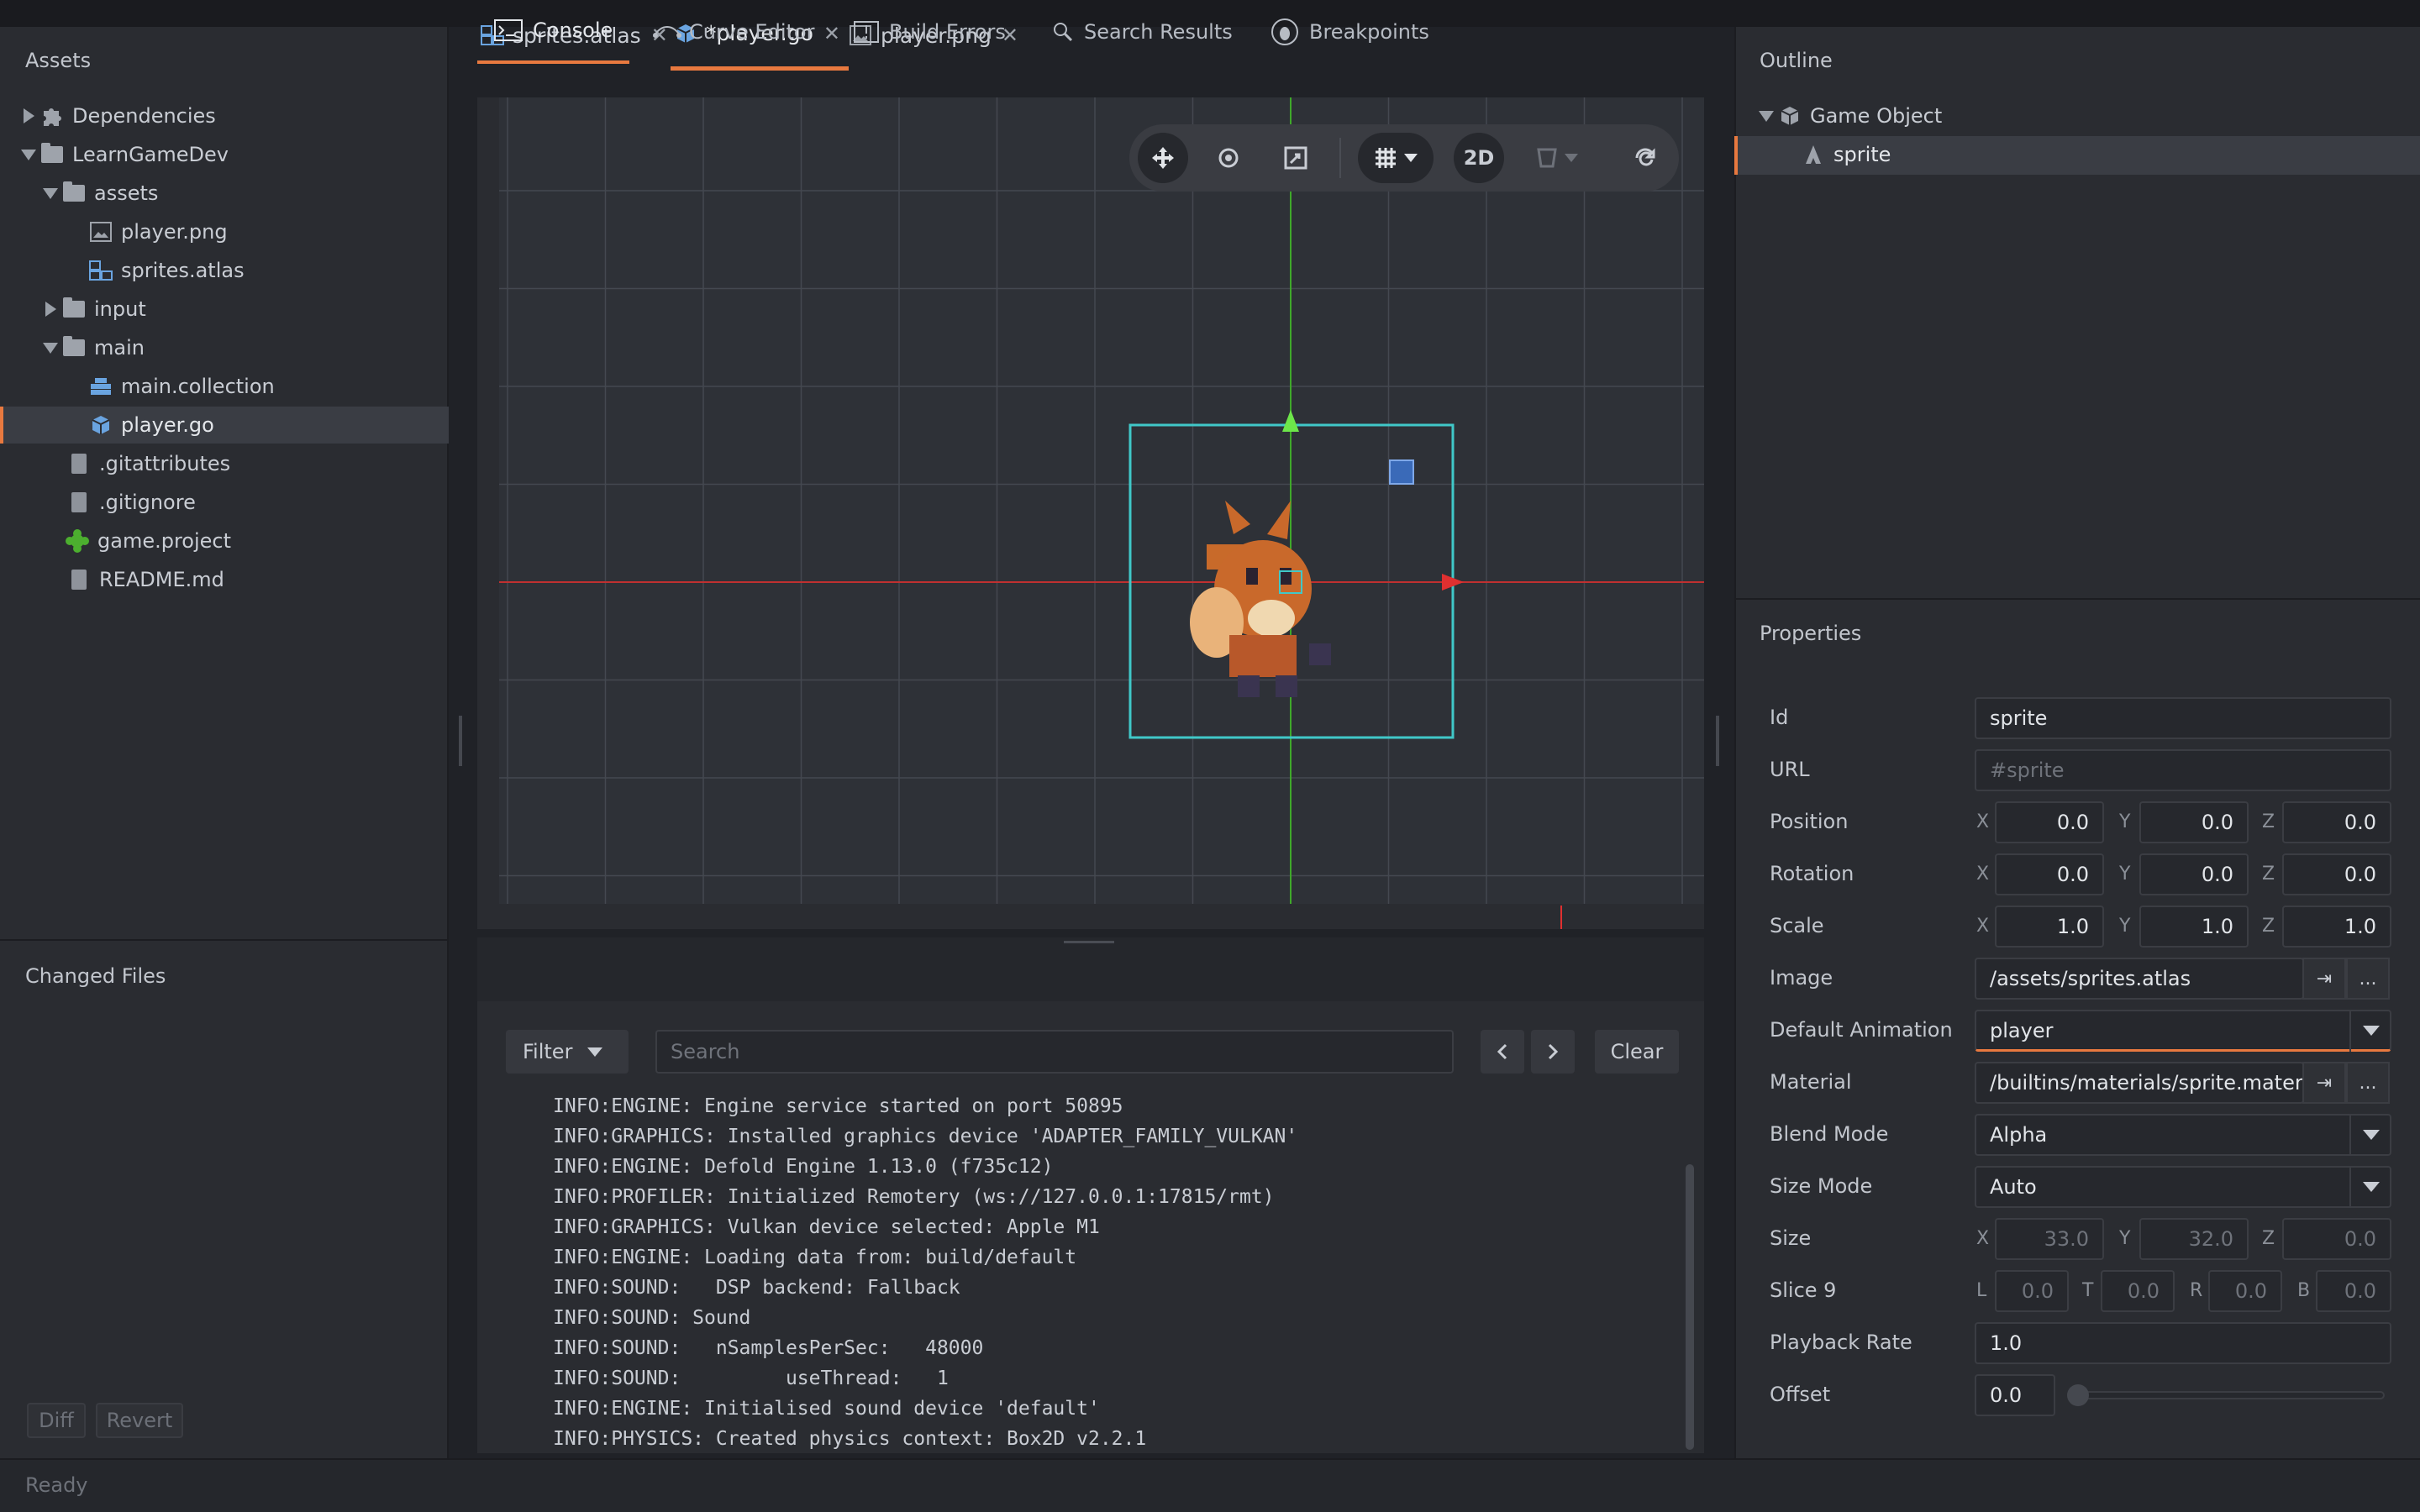 The width and height of the screenshot is (2420, 1512). I want to click on tab-search-results: Search Results, so click(1142, 32).